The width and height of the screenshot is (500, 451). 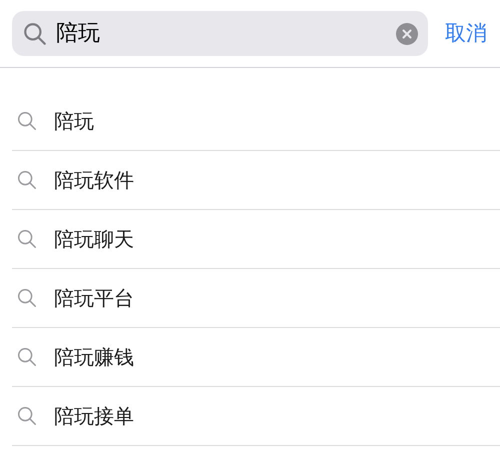 I want to click on suggestion-item: 陪玩平台, so click(x=256, y=298).